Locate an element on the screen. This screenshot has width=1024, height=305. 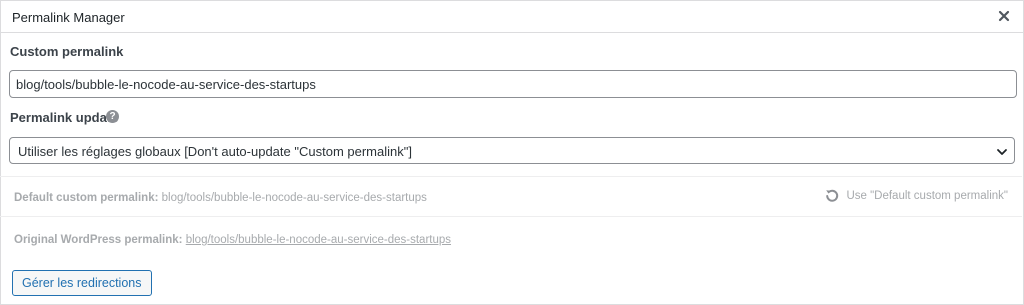
undo-icon is located at coordinates (832, 195).